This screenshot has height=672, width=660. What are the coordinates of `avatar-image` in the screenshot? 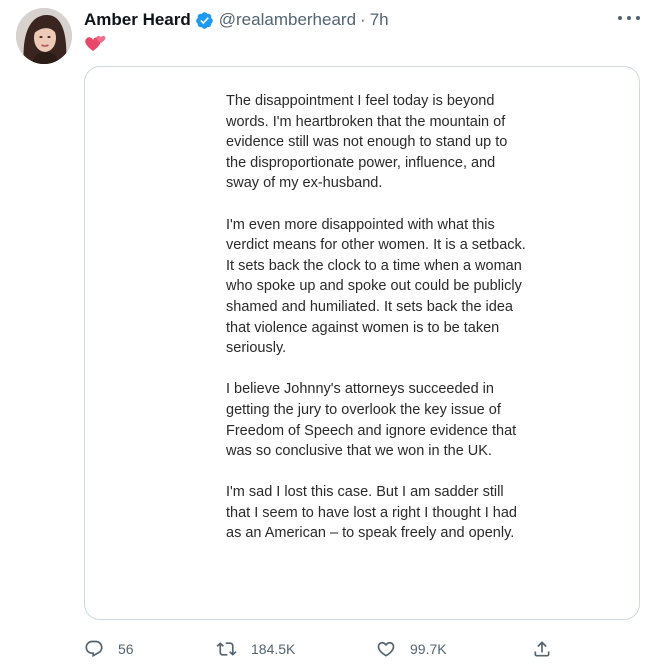 It's located at (44, 36).